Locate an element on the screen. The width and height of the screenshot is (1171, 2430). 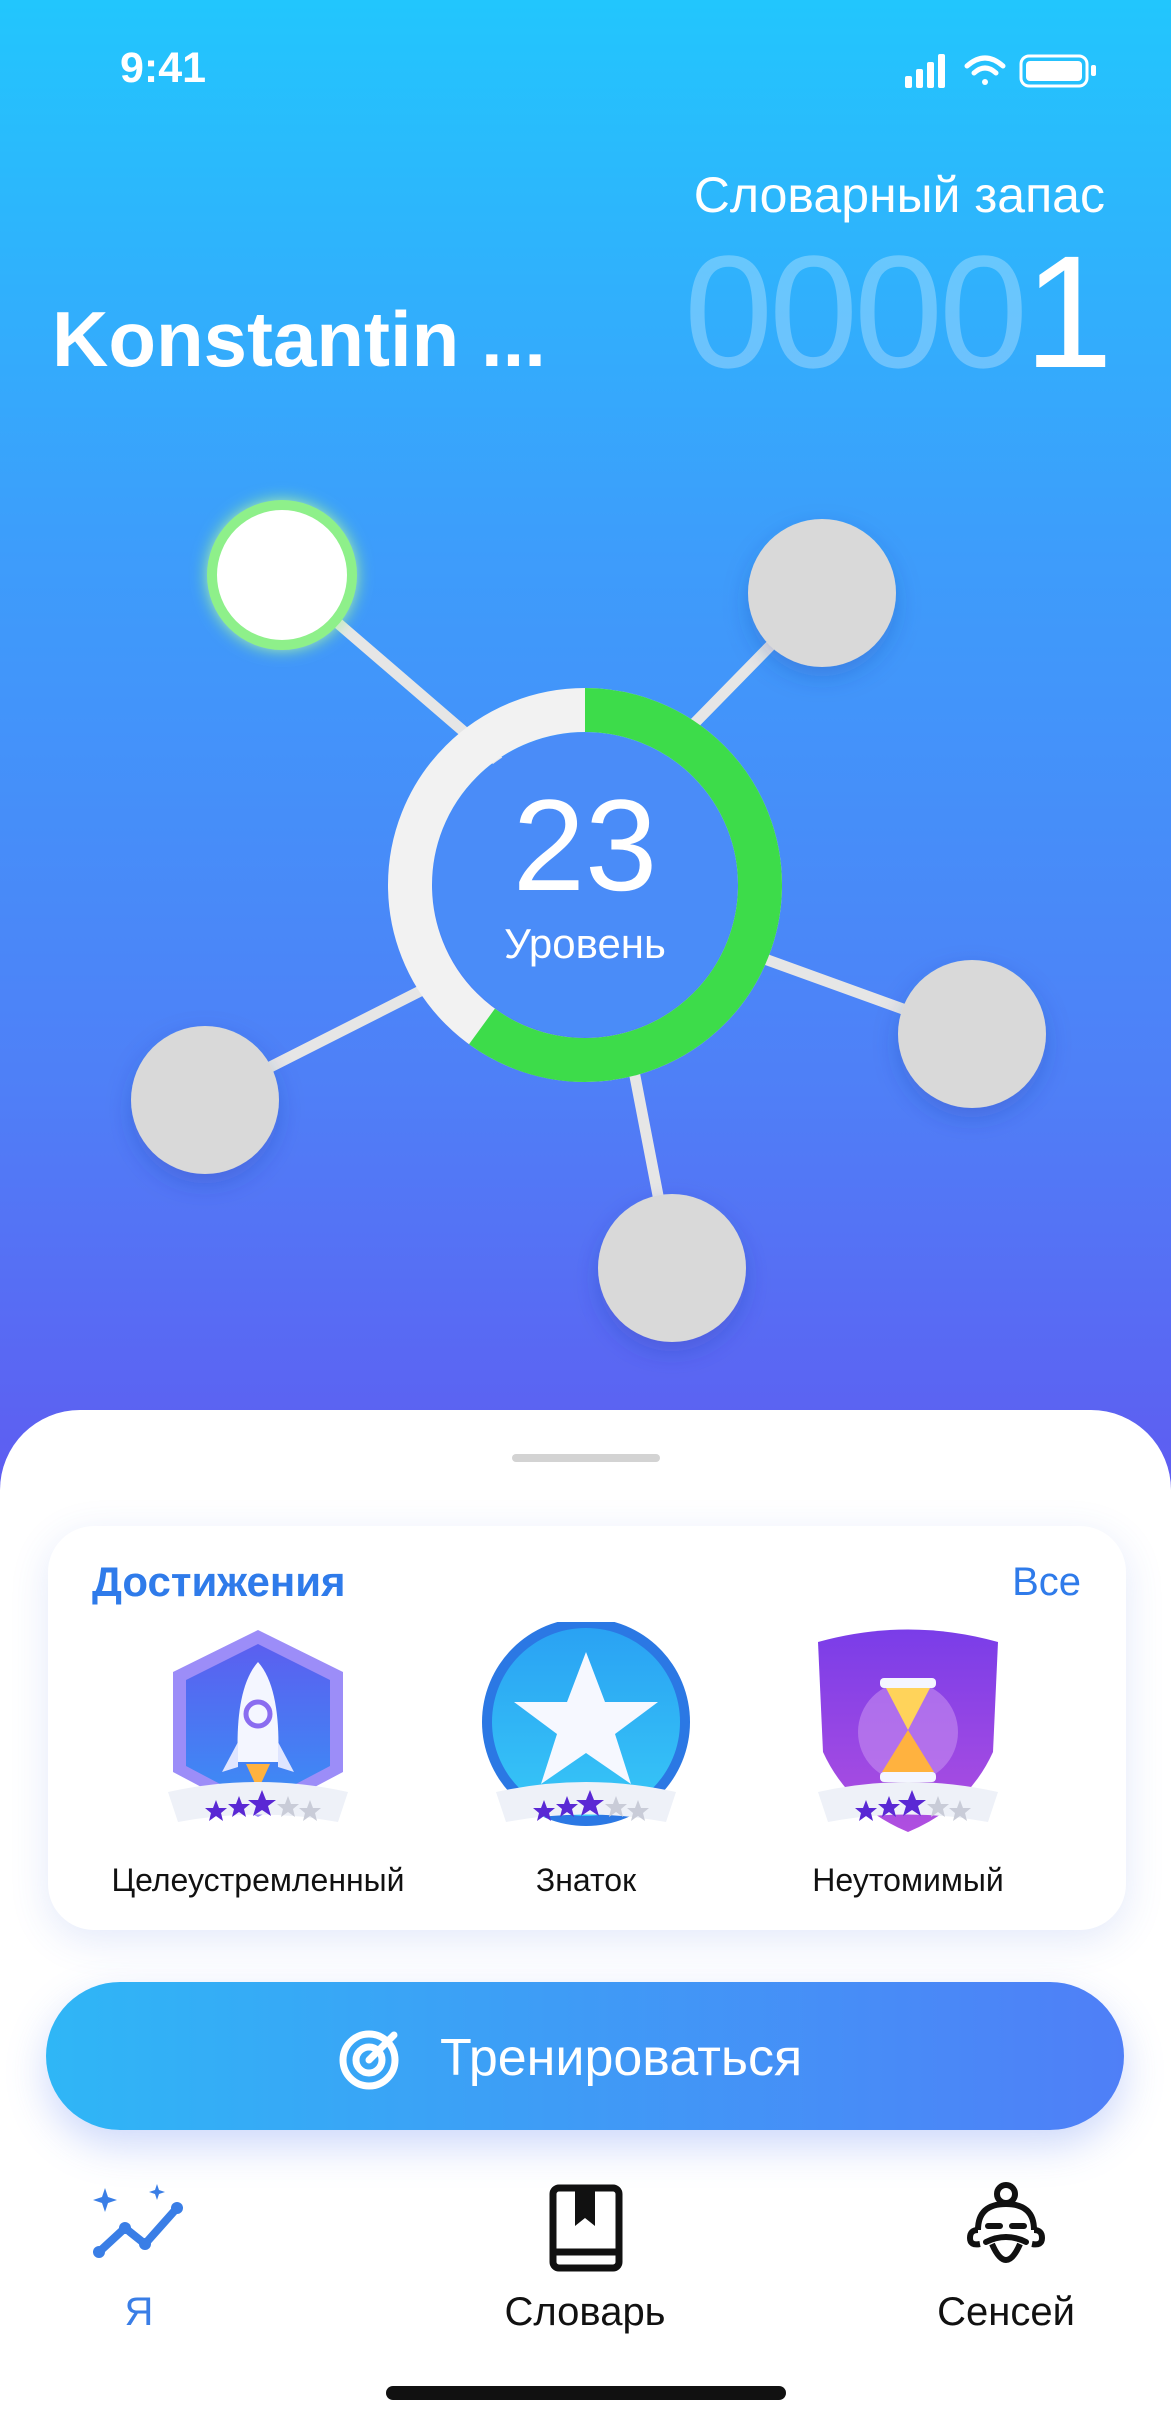
home-indicator is located at coordinates (586, 2393).